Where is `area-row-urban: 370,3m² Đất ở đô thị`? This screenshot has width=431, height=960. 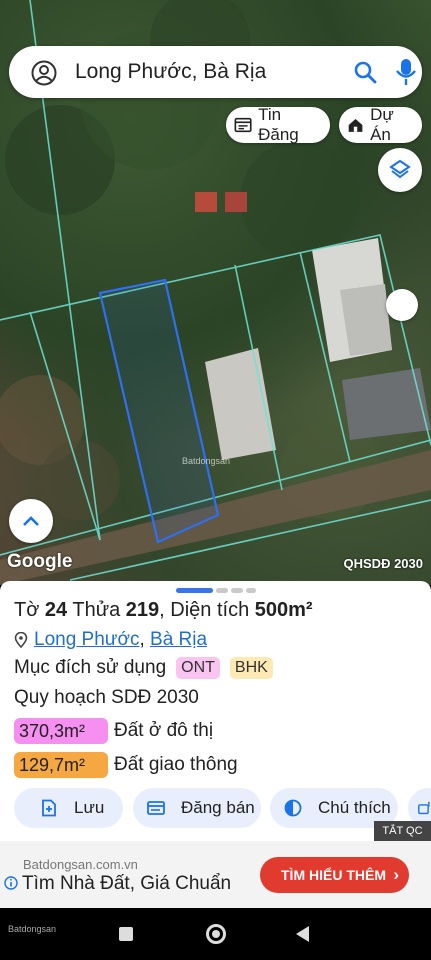 area-row-urban: 370,3m² Đất ở đô thị is located at coordinates (113, 731).